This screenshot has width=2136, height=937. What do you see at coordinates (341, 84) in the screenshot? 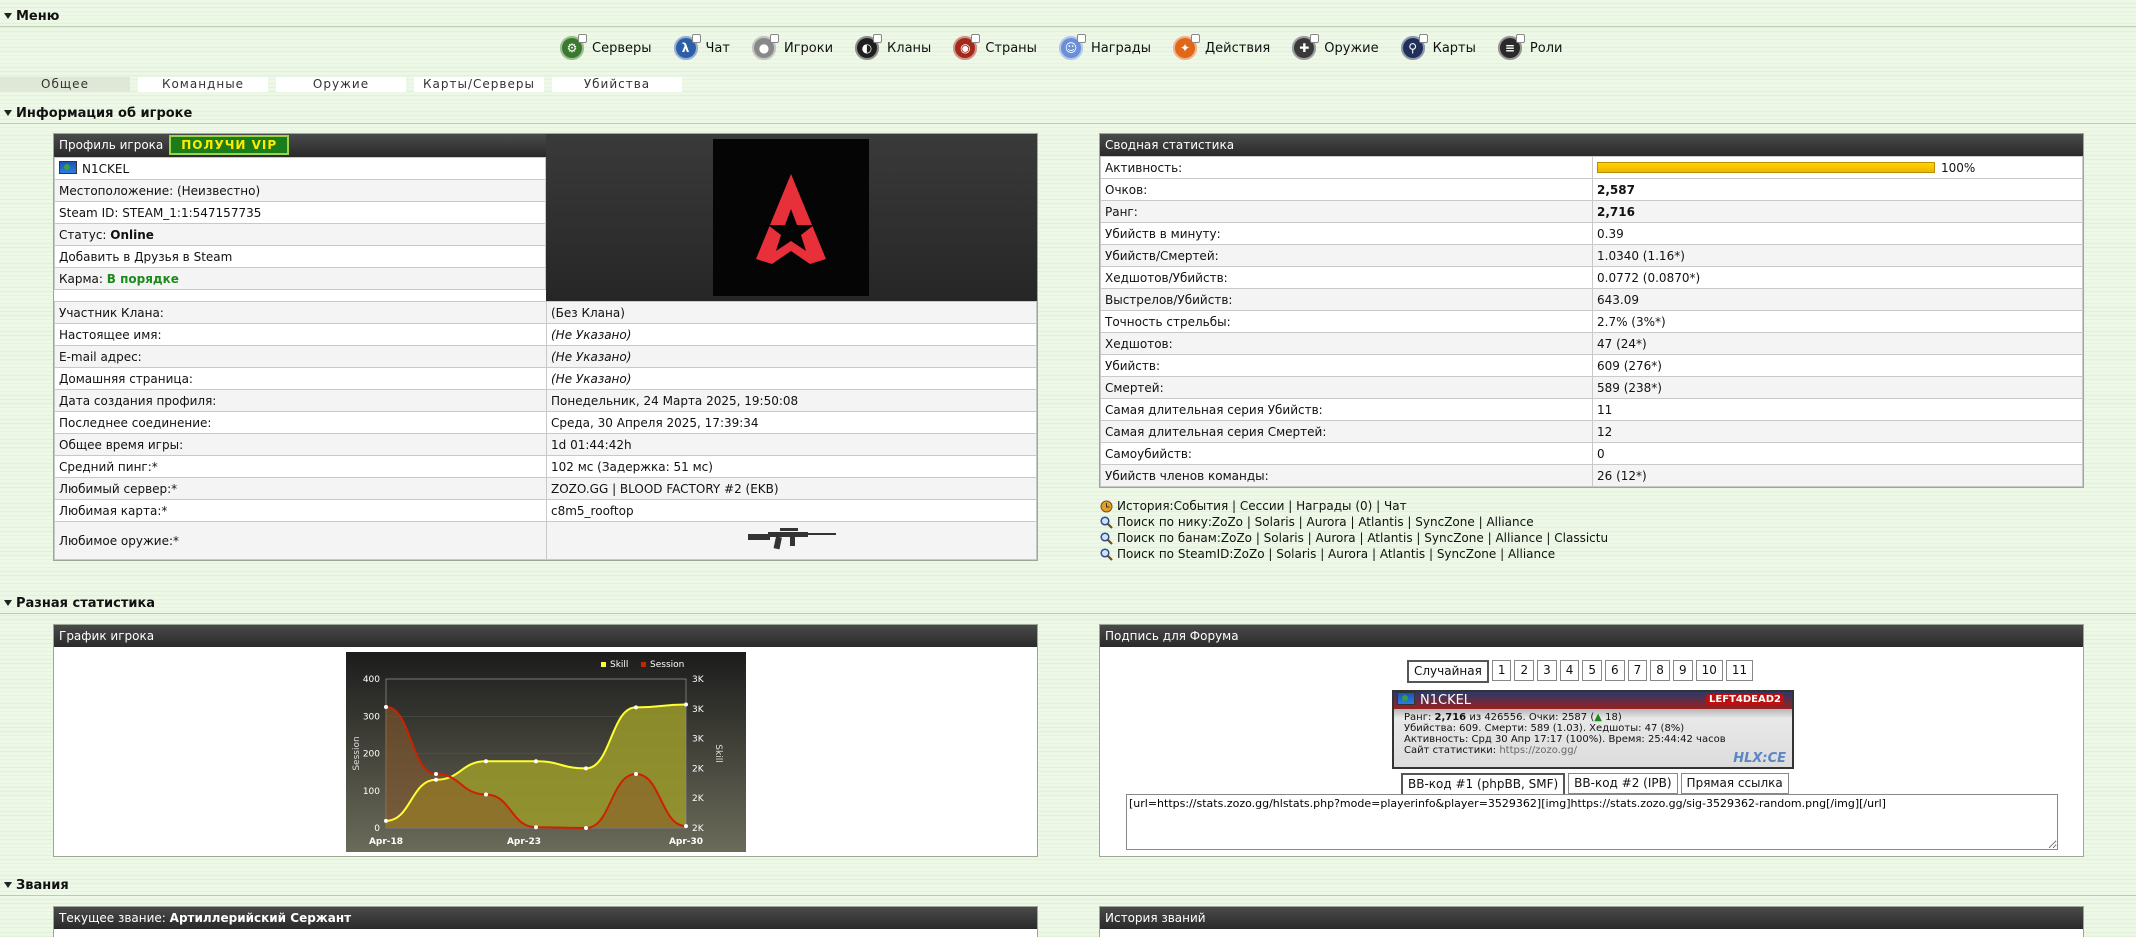
I see `tab-2: Оружие` at bounding box center [341, 84].